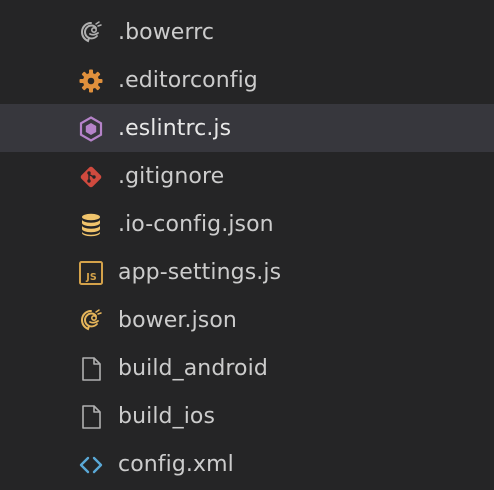 The image size is (494, 490). Describe the element at coordinates (196, 224) in the screenshot. I see `file-label: .io-config.json` at that location.